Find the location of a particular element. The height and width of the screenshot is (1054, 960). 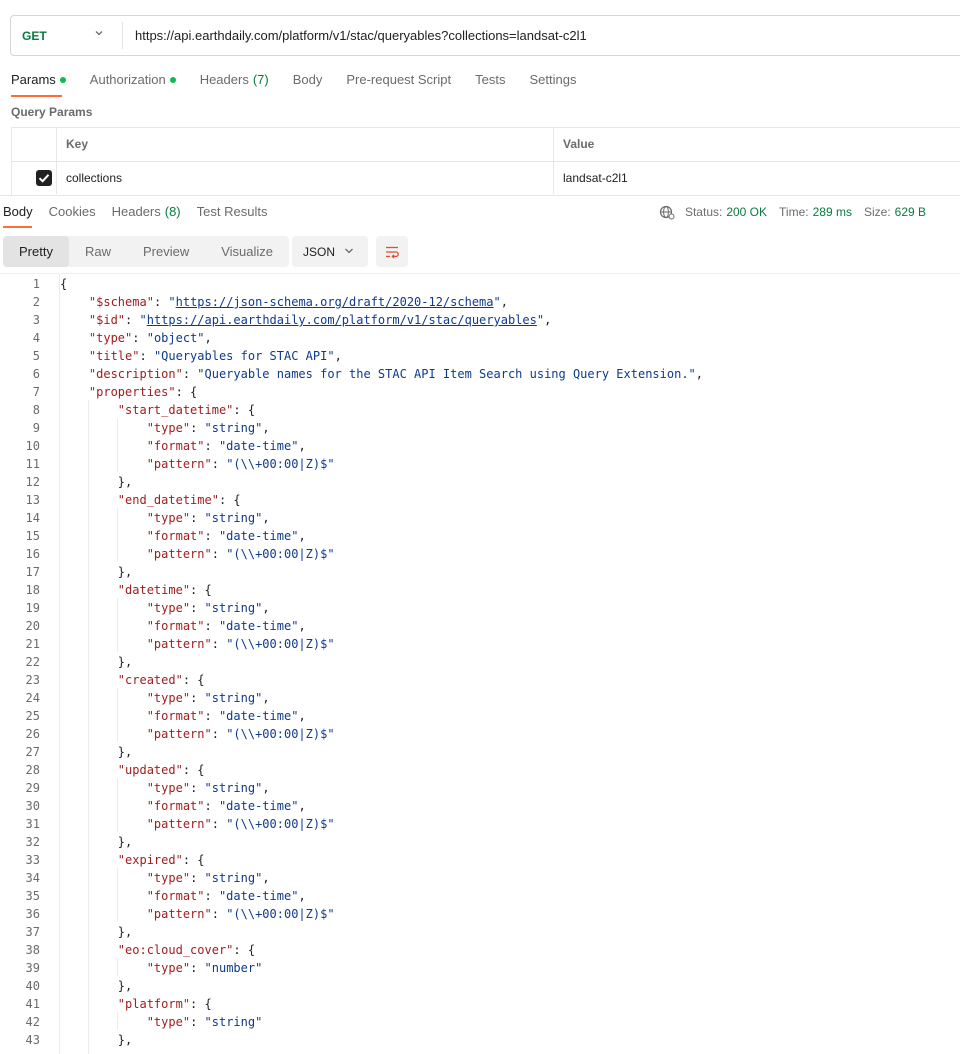

tab-tests: Tests is located at coordinates (490, 79).